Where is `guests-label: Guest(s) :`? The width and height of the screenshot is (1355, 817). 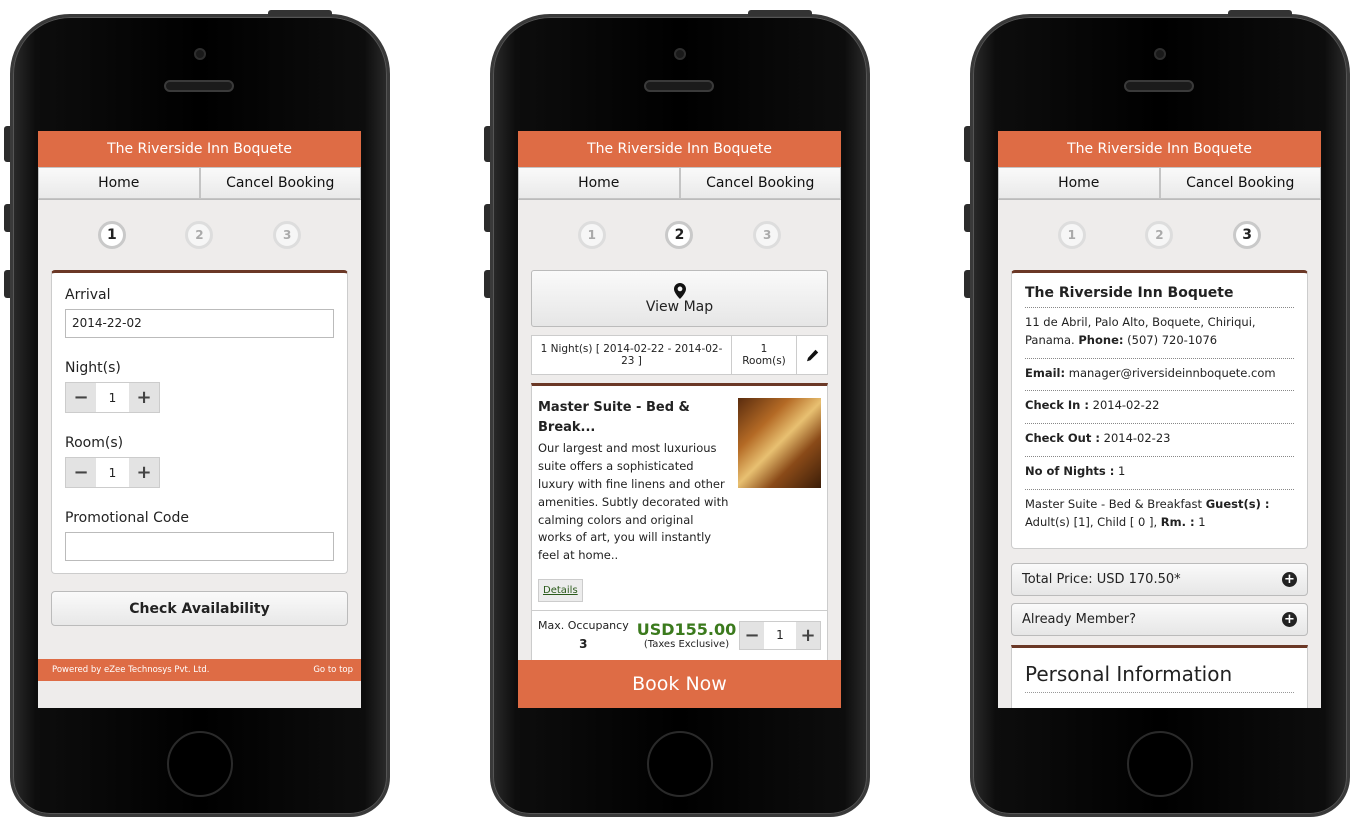 guests-label: Guest(s) : is located at coordinates (1237, 503).